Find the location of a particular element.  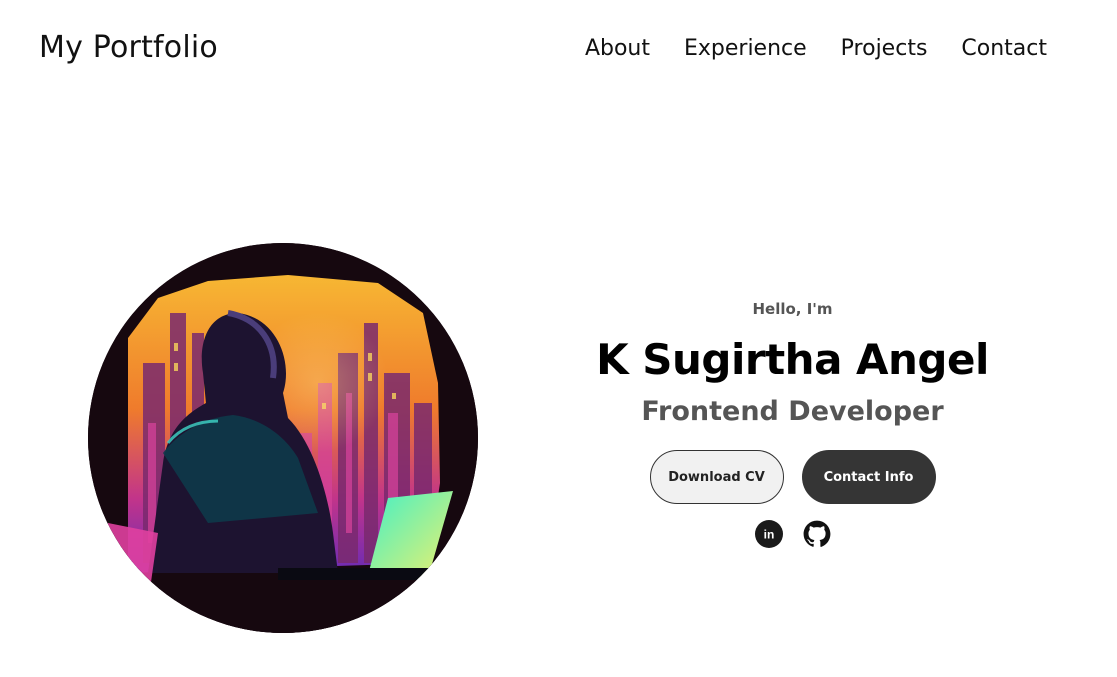

linkedin-glyph: in is located at coordinates (768, 535).